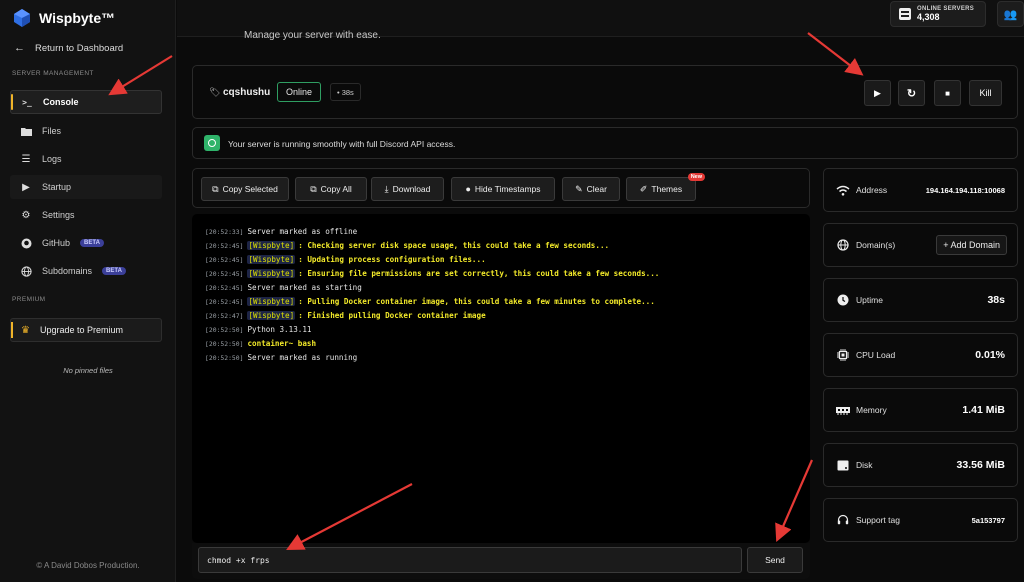  I want to click on download-button: ⤓ Download, so click(407, 189).